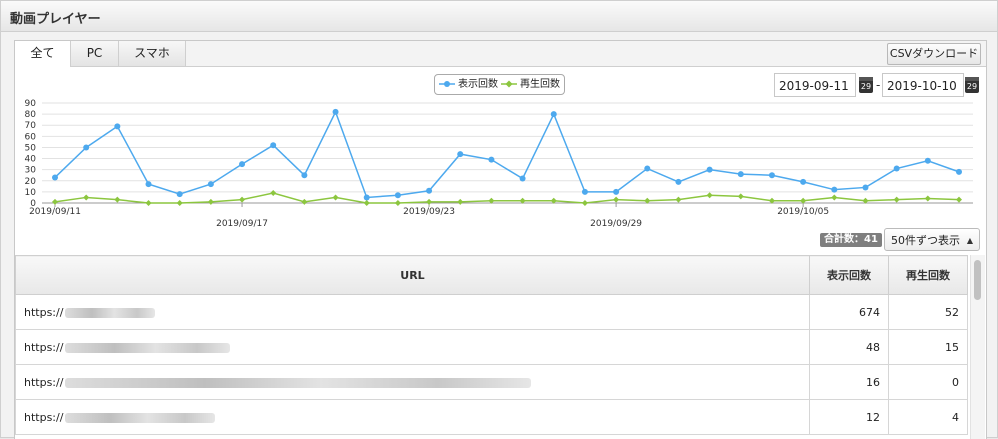  I want to click on table-row: https:// 12 4, so click(491, 417).